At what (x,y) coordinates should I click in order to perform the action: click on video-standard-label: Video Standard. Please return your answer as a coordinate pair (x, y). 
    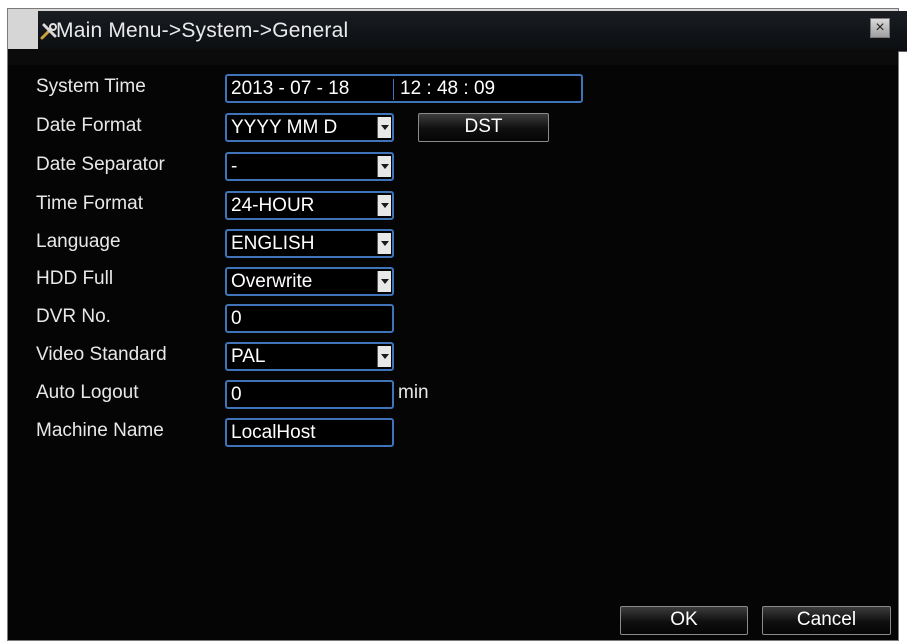
    Looking at the image, I should click on (101, 354).